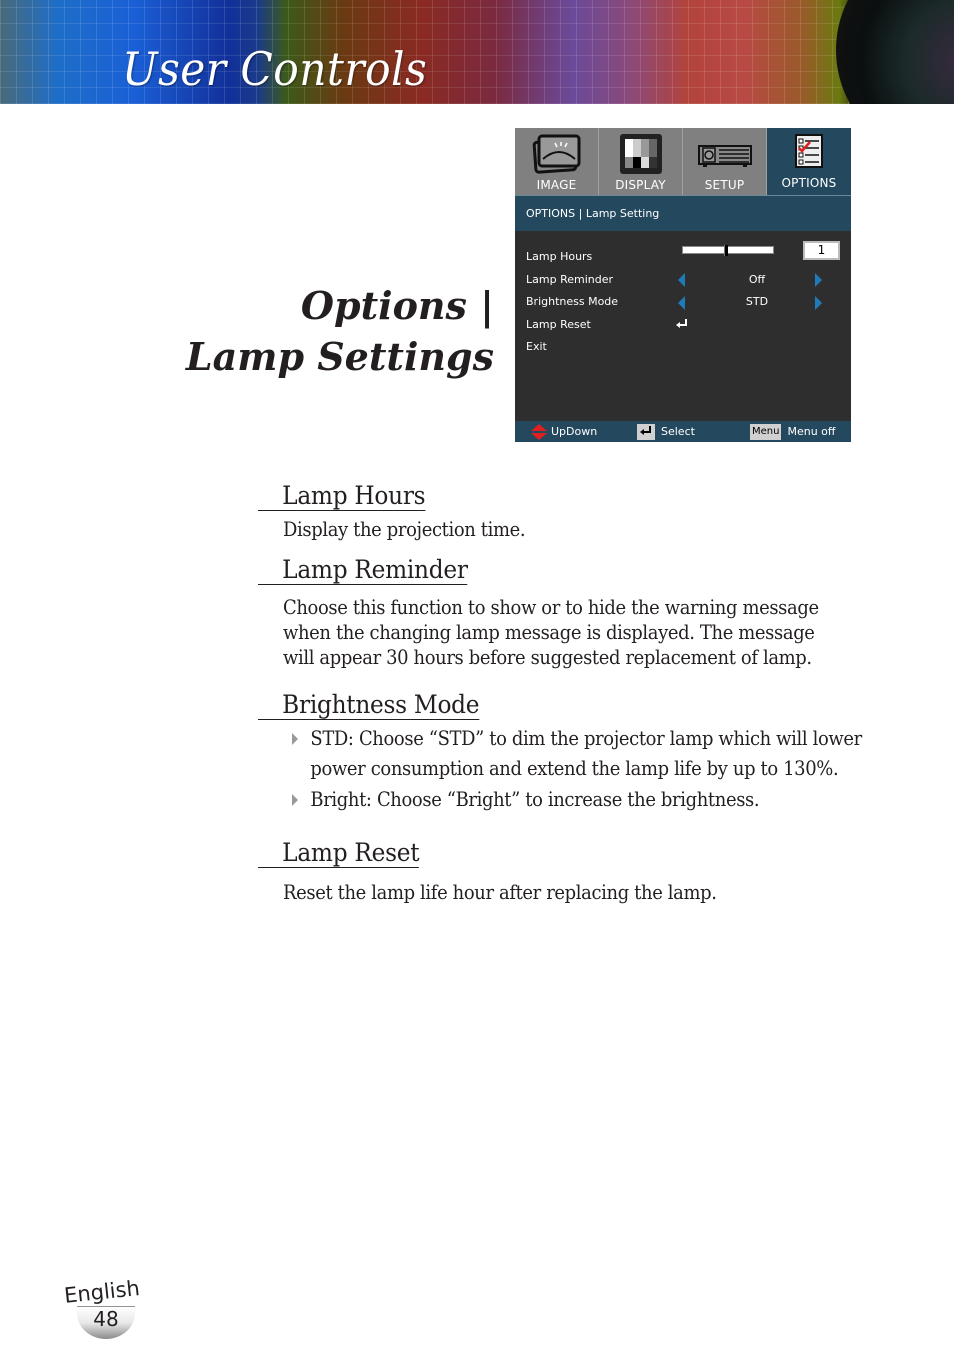  Describe the element at coordinates (724, 185) in the screenshot. I see `tab-setup-label: SETUP` at that location.